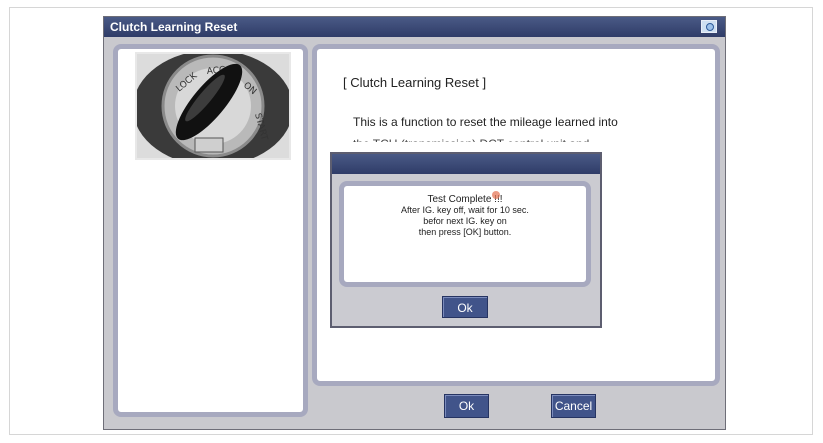 The height and width of the screenshot is (443, 823). What do you see at coordinates (415, 82) in the screenshot?
I see `section-title: [ Clutch Learning Reset ]` at bounding box center [415, 82].